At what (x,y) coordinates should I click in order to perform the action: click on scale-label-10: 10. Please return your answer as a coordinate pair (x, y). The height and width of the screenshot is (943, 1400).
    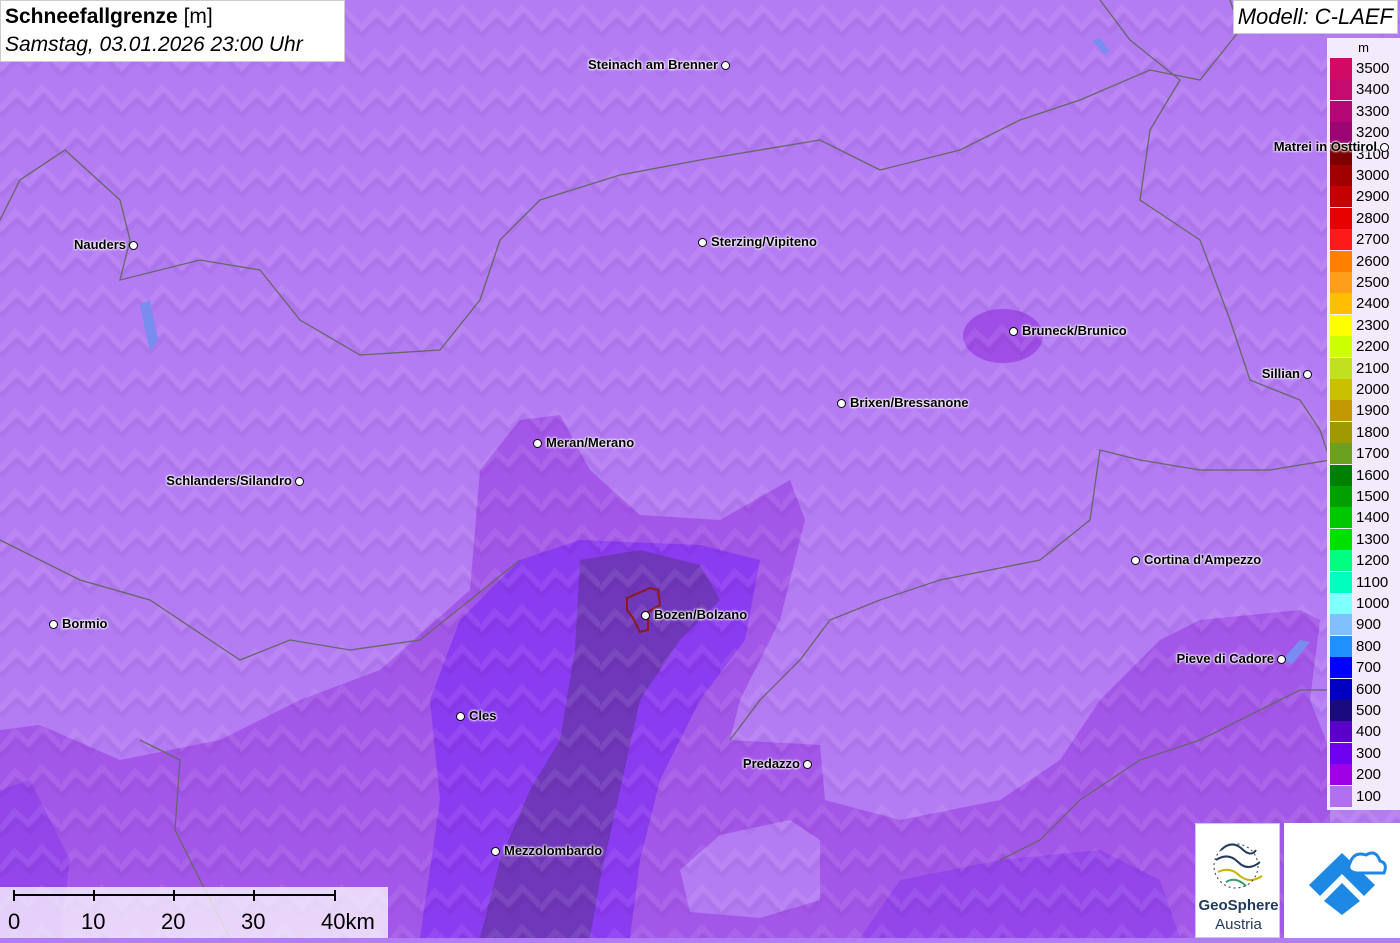
    Looking at the image, I should click on (93, 921).